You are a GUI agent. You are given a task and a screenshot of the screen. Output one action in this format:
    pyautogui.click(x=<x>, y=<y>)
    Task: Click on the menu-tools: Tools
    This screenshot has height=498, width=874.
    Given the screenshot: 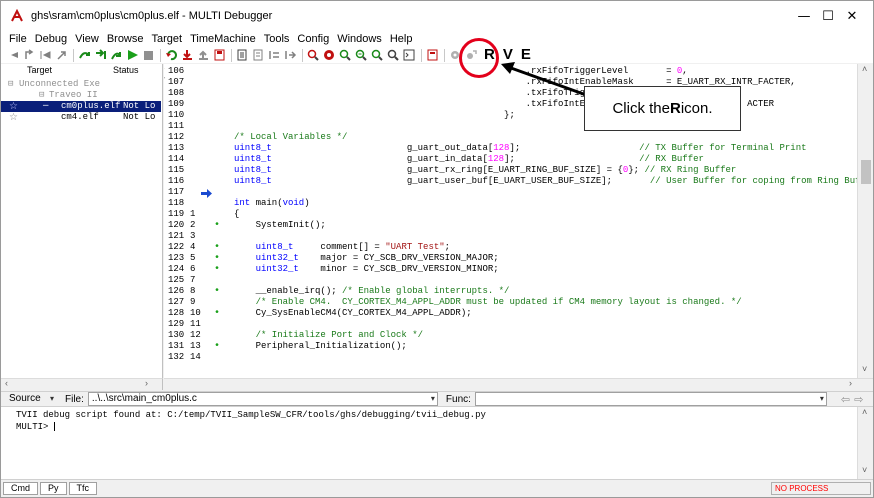 What is the action you would take?
    pyautogui.click(x=277, y=39)
    